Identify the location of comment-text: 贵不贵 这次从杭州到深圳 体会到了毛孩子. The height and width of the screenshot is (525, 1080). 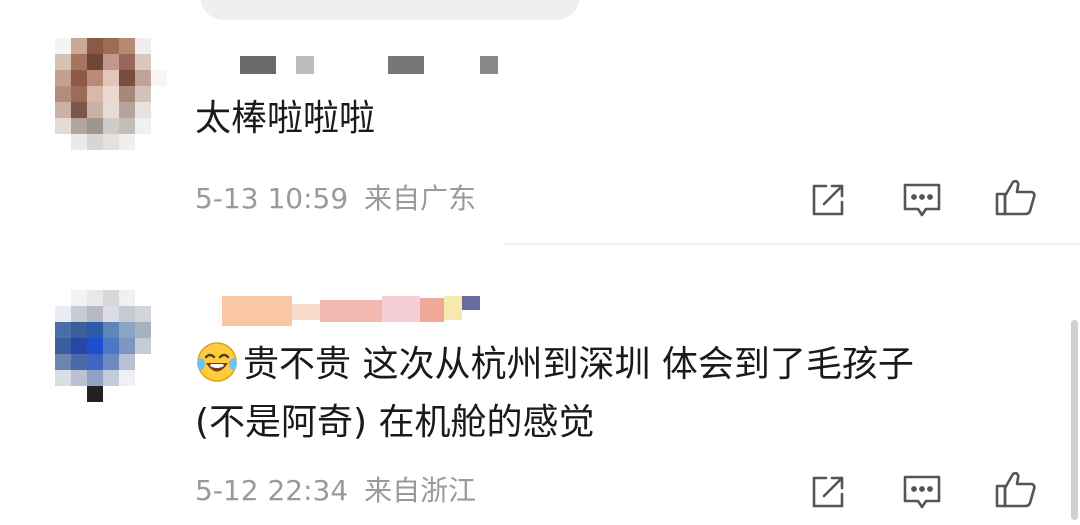
(554, 365).